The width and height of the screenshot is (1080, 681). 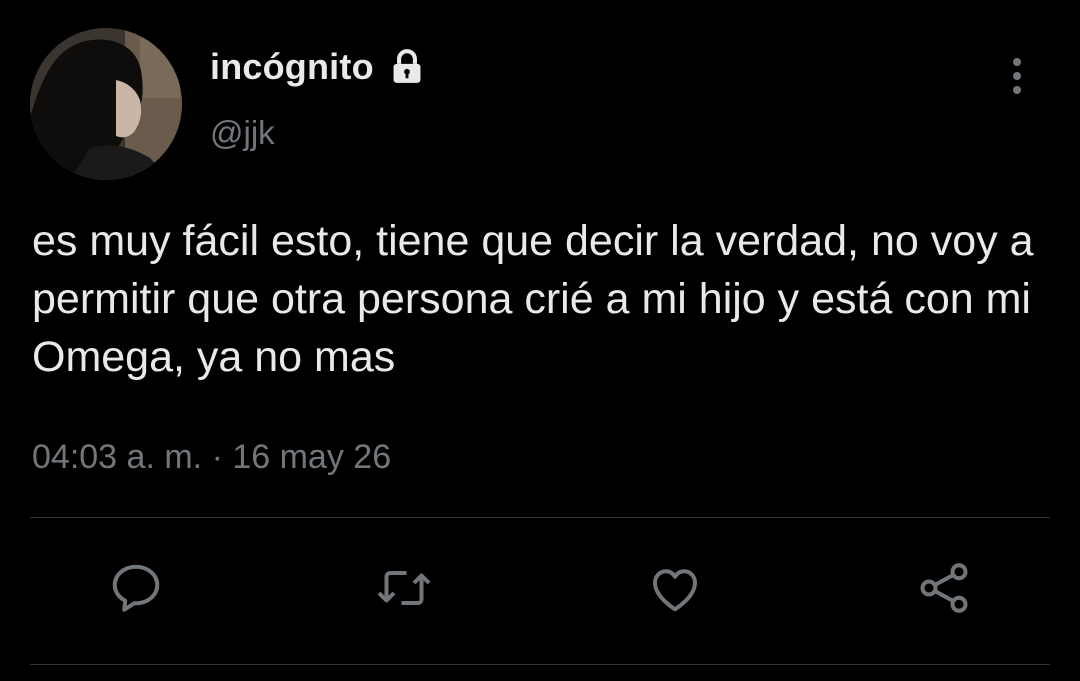 I want to click on avatar, so click(x=106, y=104).